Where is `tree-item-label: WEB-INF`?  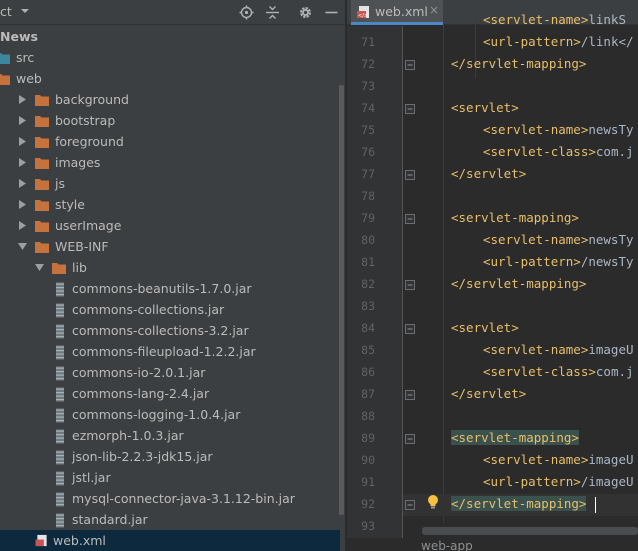
tree-item-label: WEB-INF is located at coordinates (82, 246).